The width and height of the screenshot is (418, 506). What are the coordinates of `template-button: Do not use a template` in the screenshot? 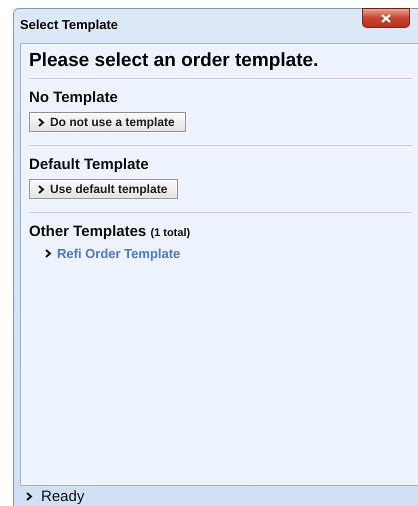 It's located at (107, 122).